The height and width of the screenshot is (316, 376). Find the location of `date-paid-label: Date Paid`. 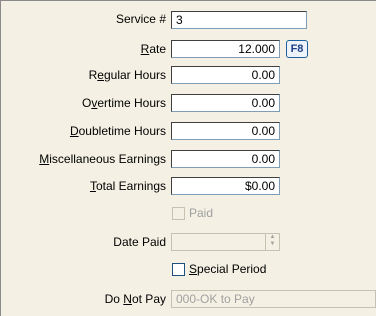

date-paid-label: Date Paid is located at coordinates (139, 242).